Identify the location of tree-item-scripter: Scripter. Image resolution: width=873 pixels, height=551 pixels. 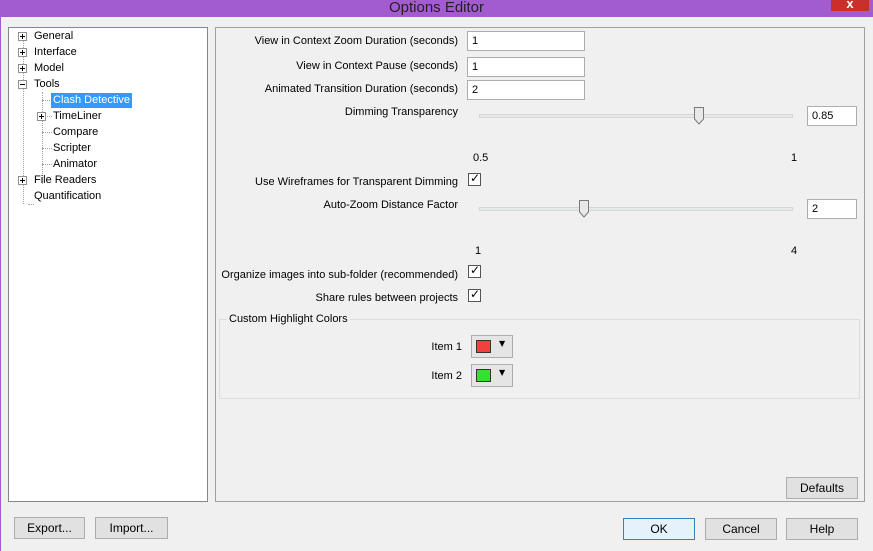
(107, 148).